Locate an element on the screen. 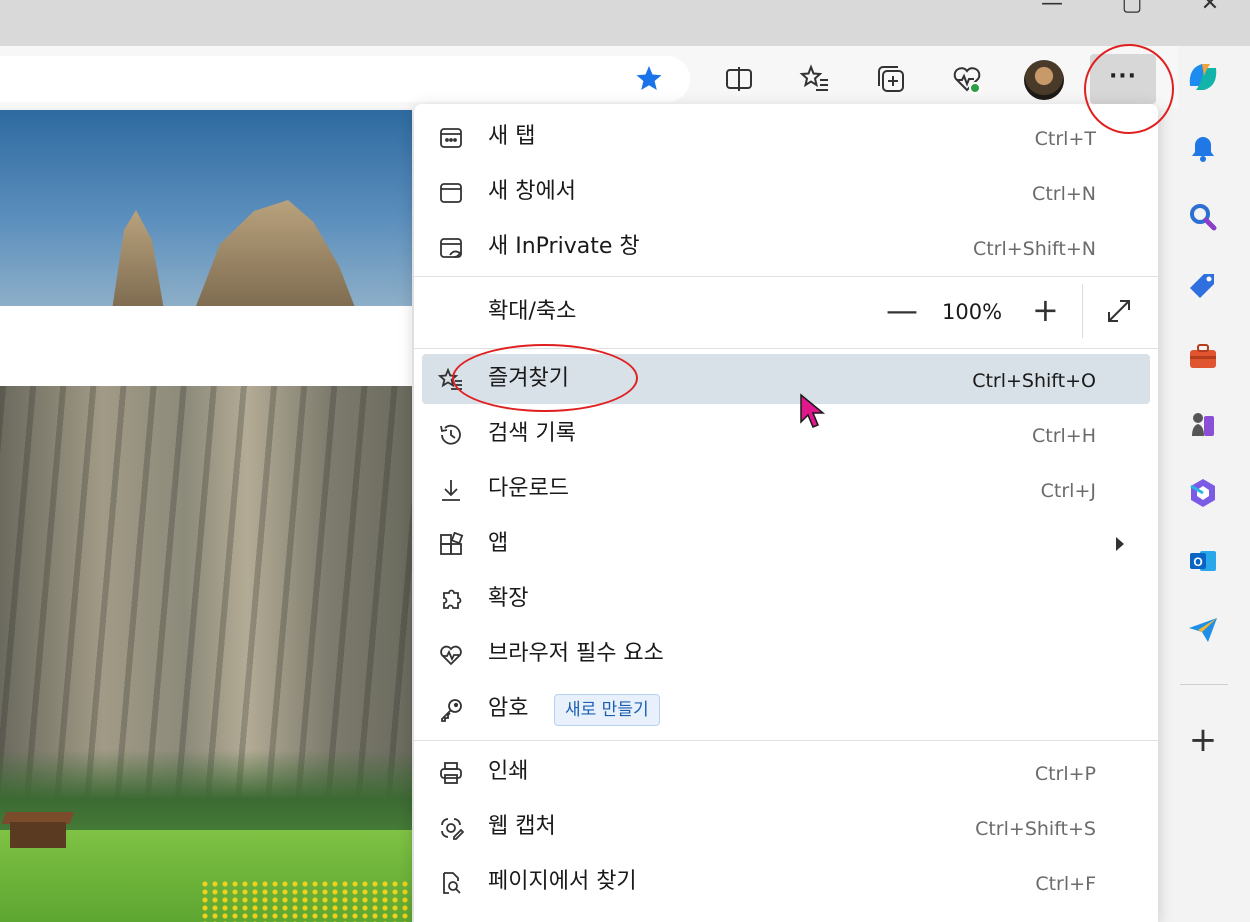 This screenshot has height=922, width=1250. menu-item-find-on-page: 페이지에서 찾기 Ctrl+F is located at coordinates (786, 882).